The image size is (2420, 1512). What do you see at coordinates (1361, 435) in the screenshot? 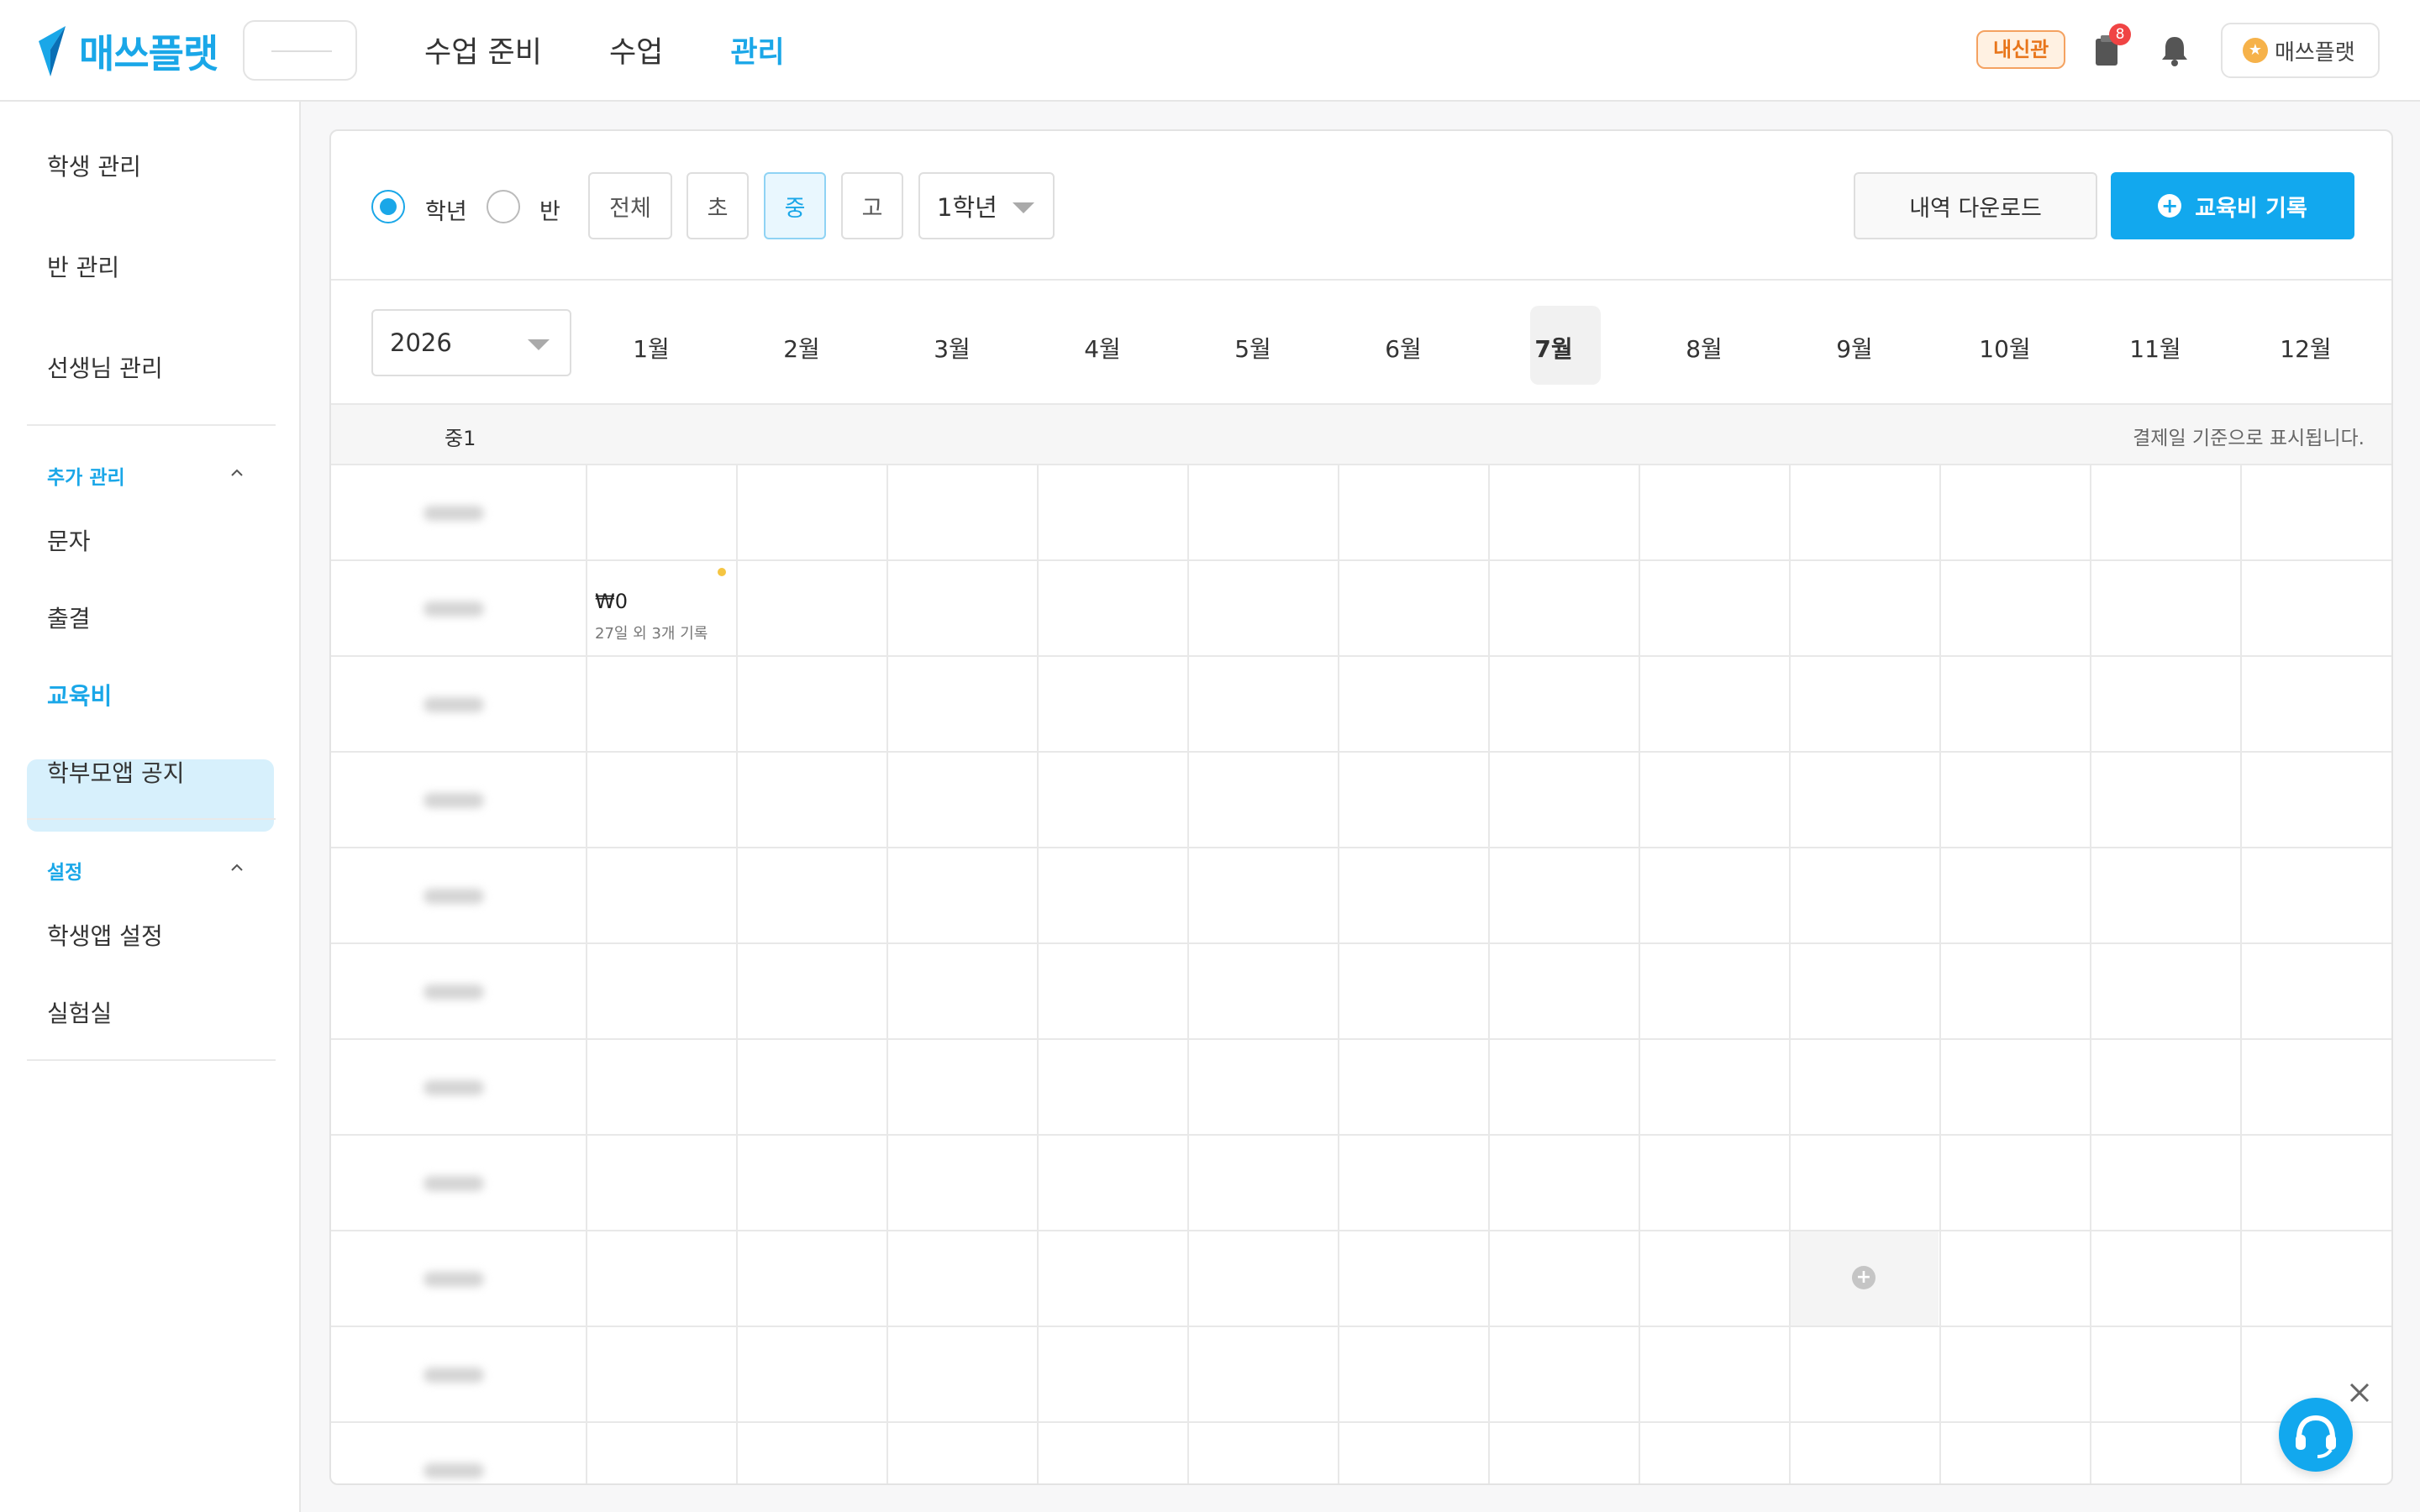
I see `grade-header: 중1 결제일 기준으로 표시됩니다.` at bounding box center [1361, 435].